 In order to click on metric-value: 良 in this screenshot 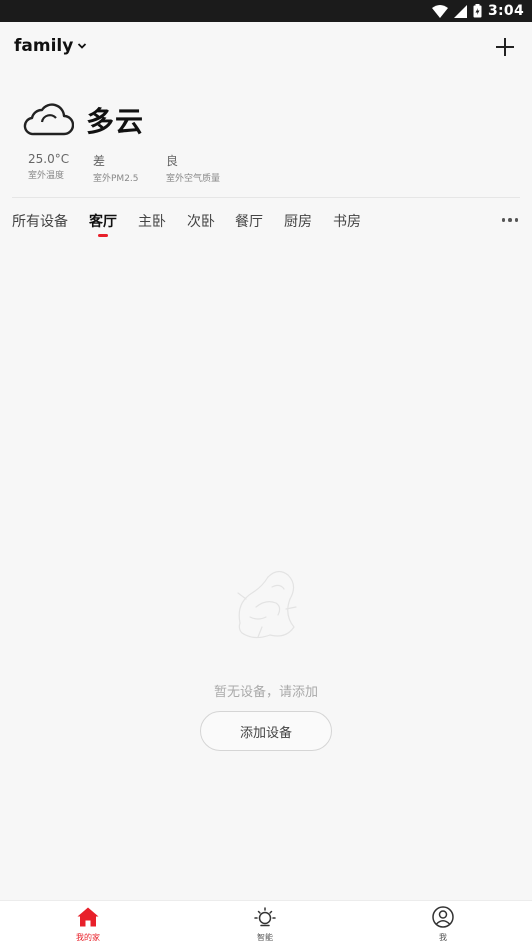, I will do `click(172, 161)`.